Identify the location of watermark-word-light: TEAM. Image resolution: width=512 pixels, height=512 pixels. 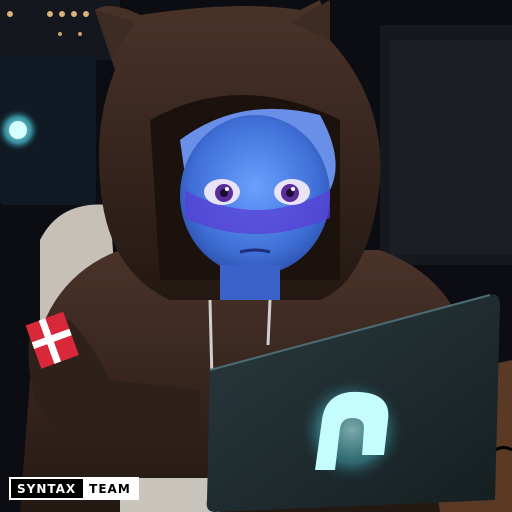
(110, 488).